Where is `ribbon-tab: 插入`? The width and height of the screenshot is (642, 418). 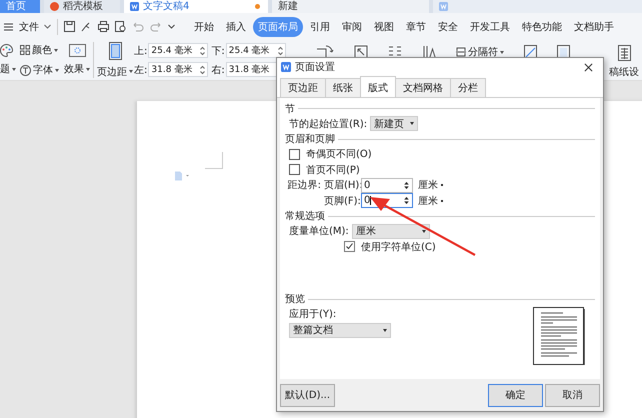 ribbon-tab: 插入 is located at coordinates (236, 26).